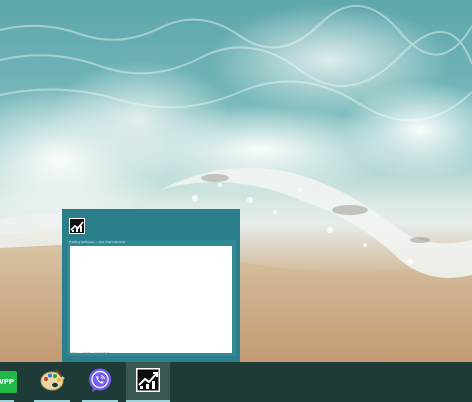 The image size is (472, 402). I want to click on palette-icon, so click(52, 382).